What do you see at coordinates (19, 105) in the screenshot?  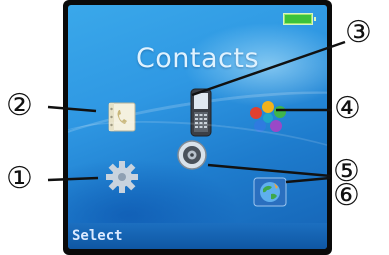 I see `callout-2: ②` at bounding box center [19, 105].